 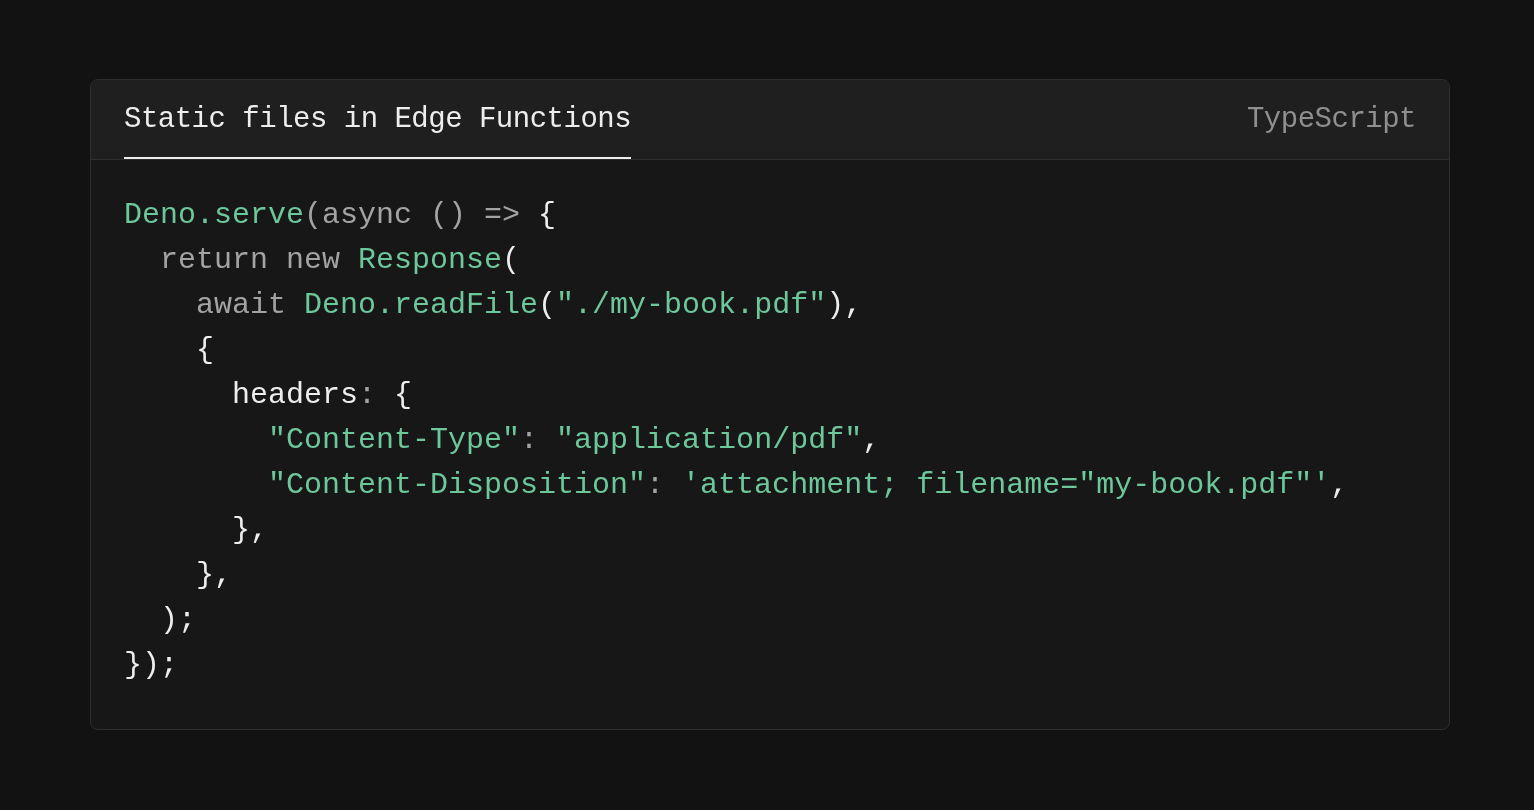 I want to click on code-line: );, so click(x=177, y=620).